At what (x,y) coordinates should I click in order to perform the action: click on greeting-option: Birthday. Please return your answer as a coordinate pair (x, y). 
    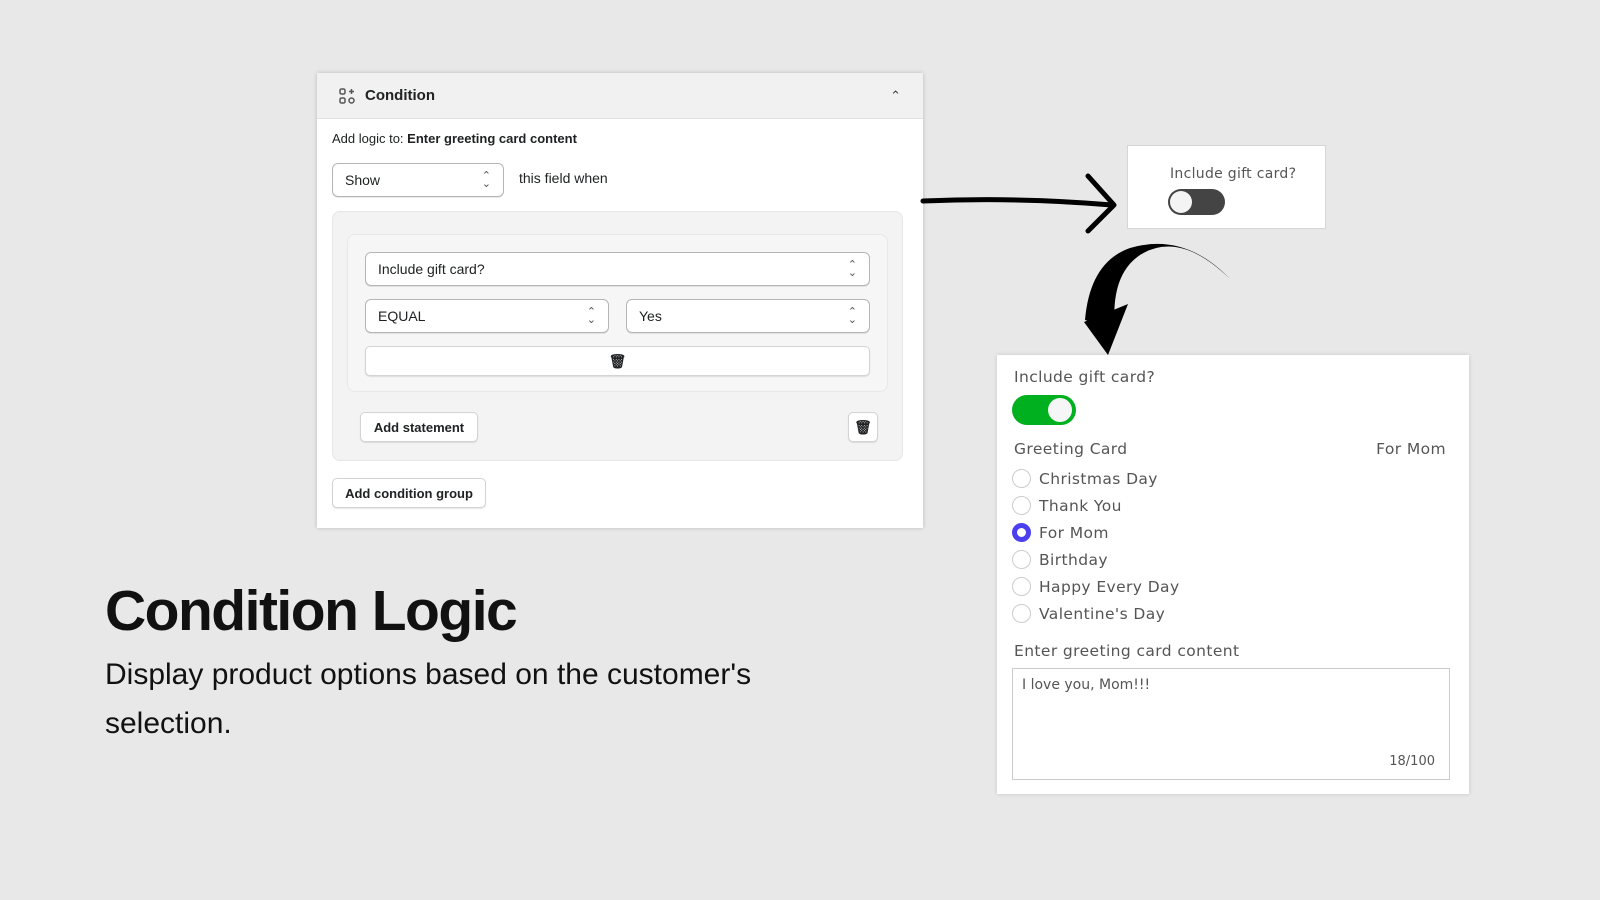
    Looking at the image, I should click on (1096, 559).